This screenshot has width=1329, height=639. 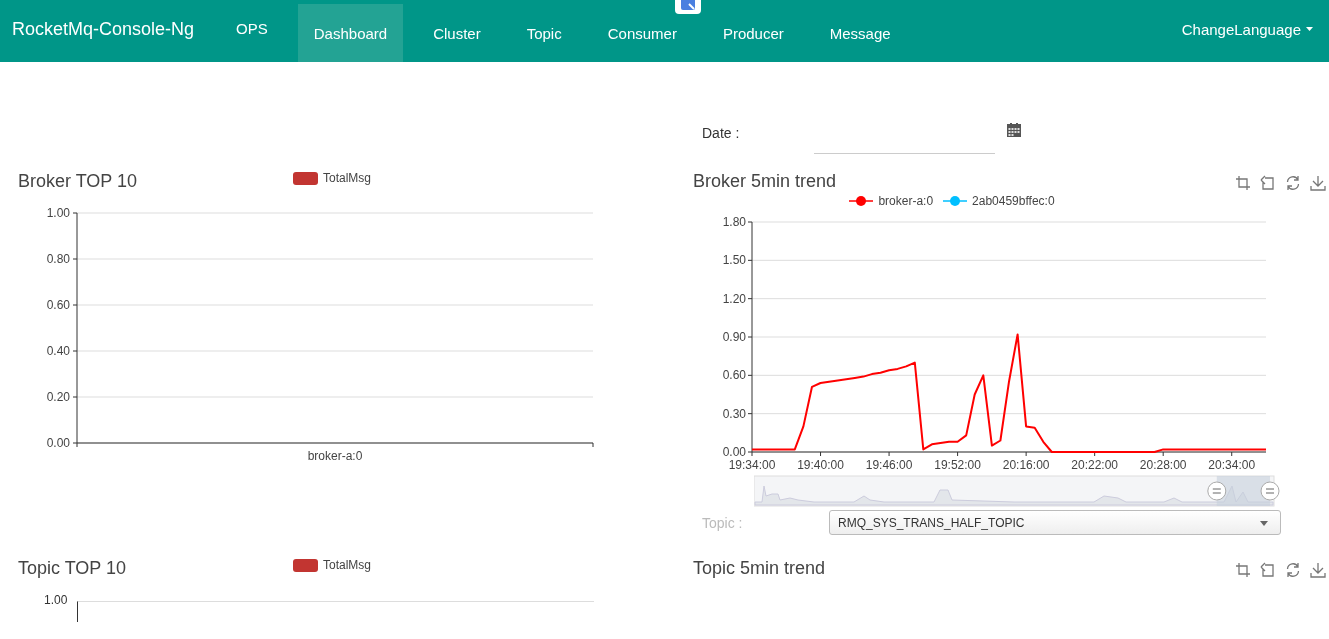 I want to click on axis-label: 20:16:00, so click(x=1026, y=465).